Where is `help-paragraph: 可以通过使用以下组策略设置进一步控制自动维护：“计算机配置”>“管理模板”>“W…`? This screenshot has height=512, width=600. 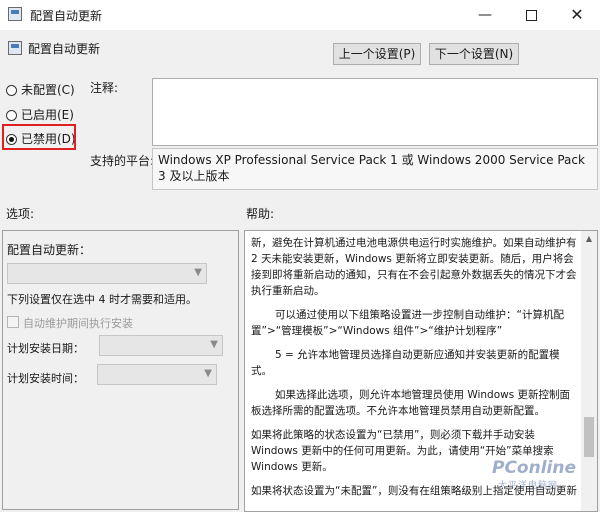
help-paragraph: 可以通过使用以下组策略设置进一步控制自动维护：“计算机配置”>“管理模板”>“W… is located at coordinates (407, 323).